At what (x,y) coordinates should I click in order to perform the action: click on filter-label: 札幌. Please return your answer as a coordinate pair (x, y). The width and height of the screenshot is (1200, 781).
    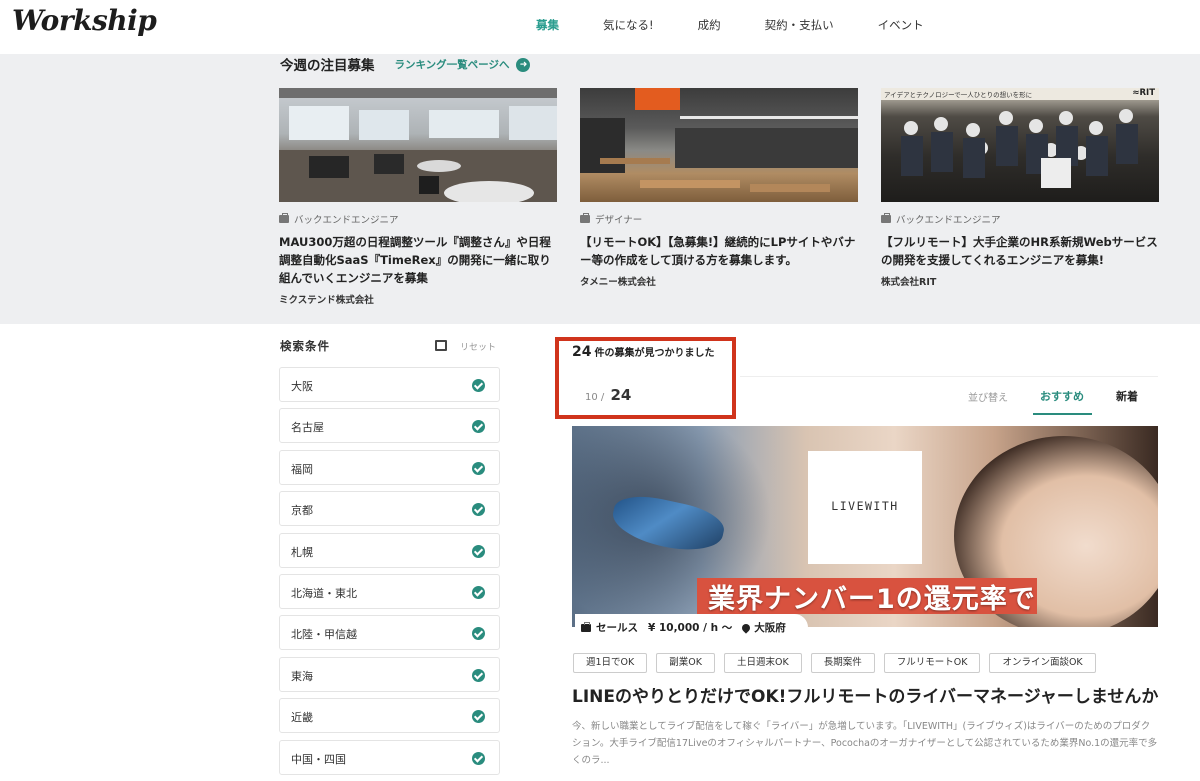
    Looking at the image, I should click on (302, 552).